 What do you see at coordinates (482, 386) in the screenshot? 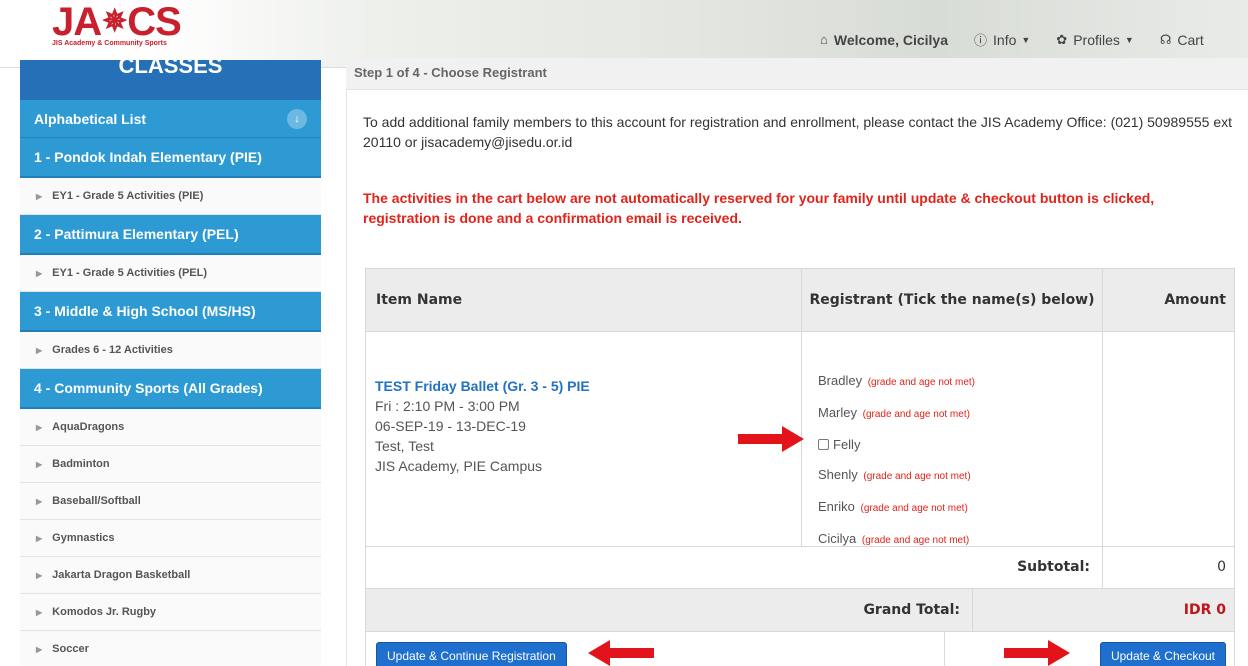
I see `cart-item-title-link: TEST Friday Ballet (Gr. 3 - 5) PIE` at bounding box center [482, 386].